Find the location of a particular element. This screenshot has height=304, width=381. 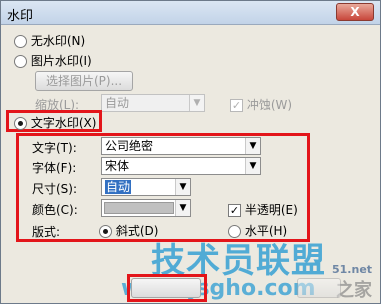

layout-label: 版式: is located at coordinates (46, 232).